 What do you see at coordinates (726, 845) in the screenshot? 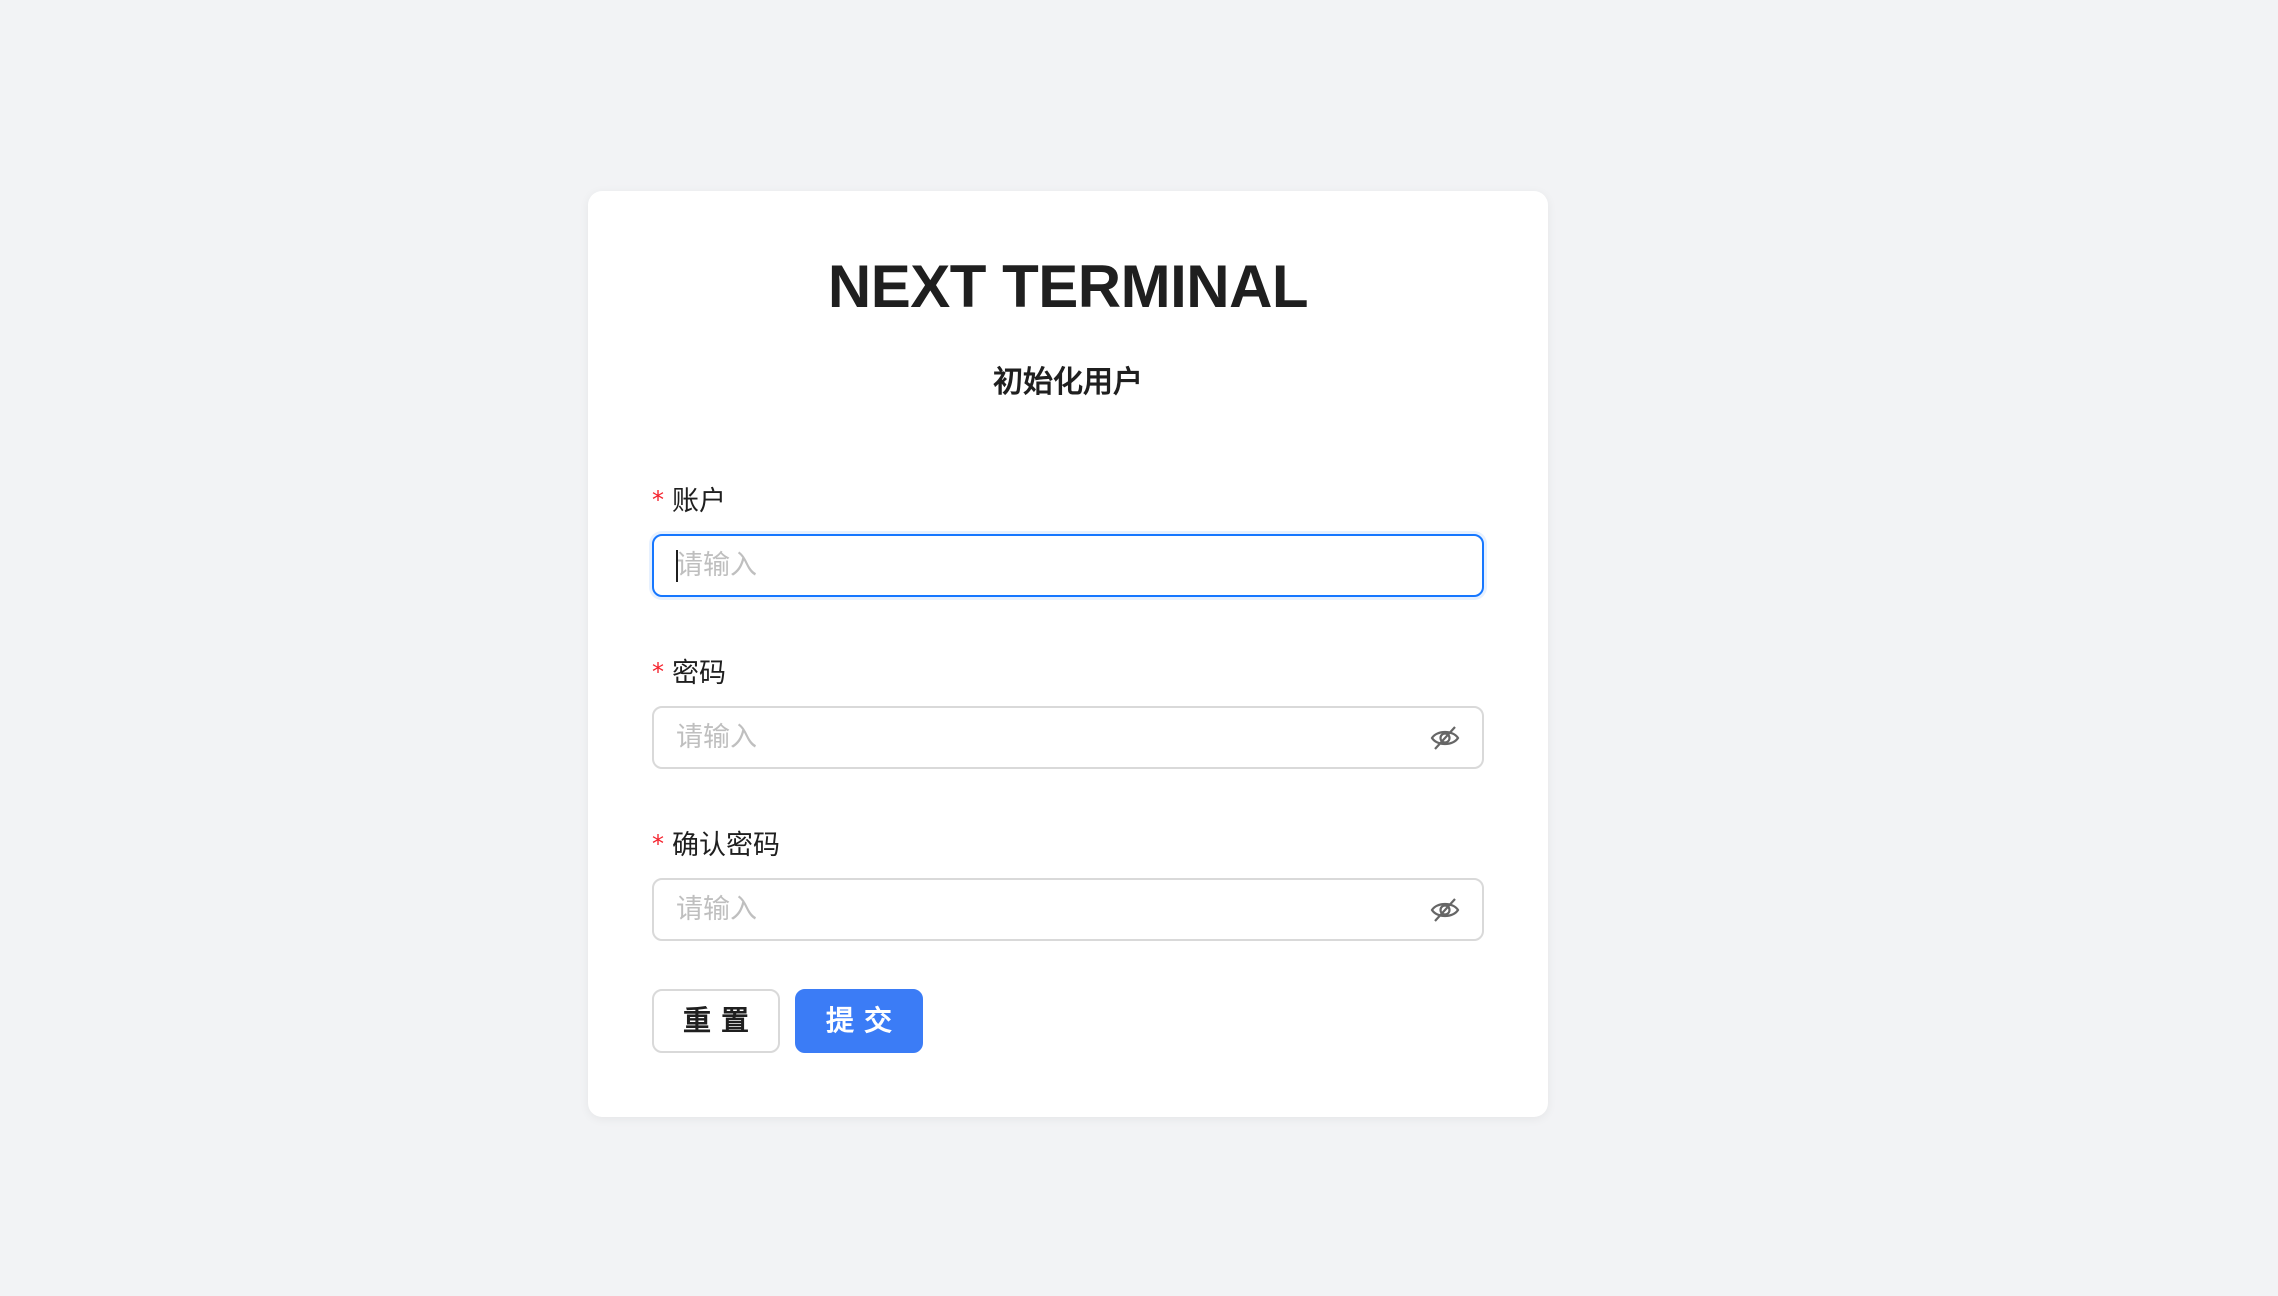
I see `confirm-password-label-text: 确认密码` at bounding box center [726, 845].